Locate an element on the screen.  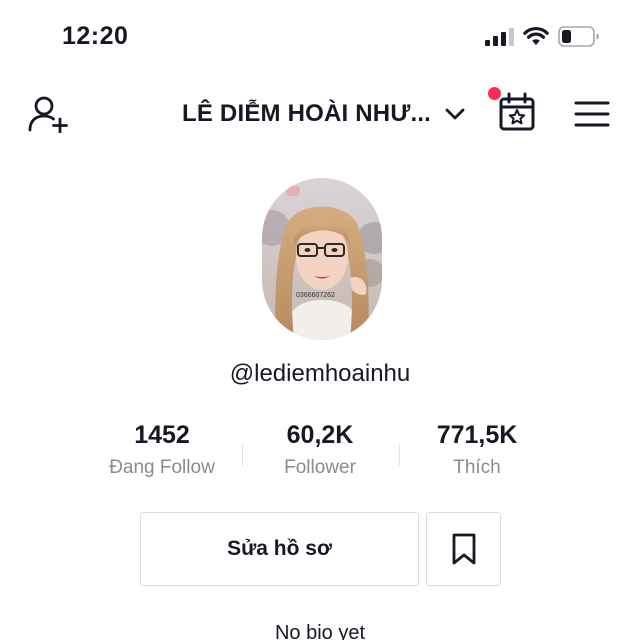
battery-icon is located at coordinates (578, 36).